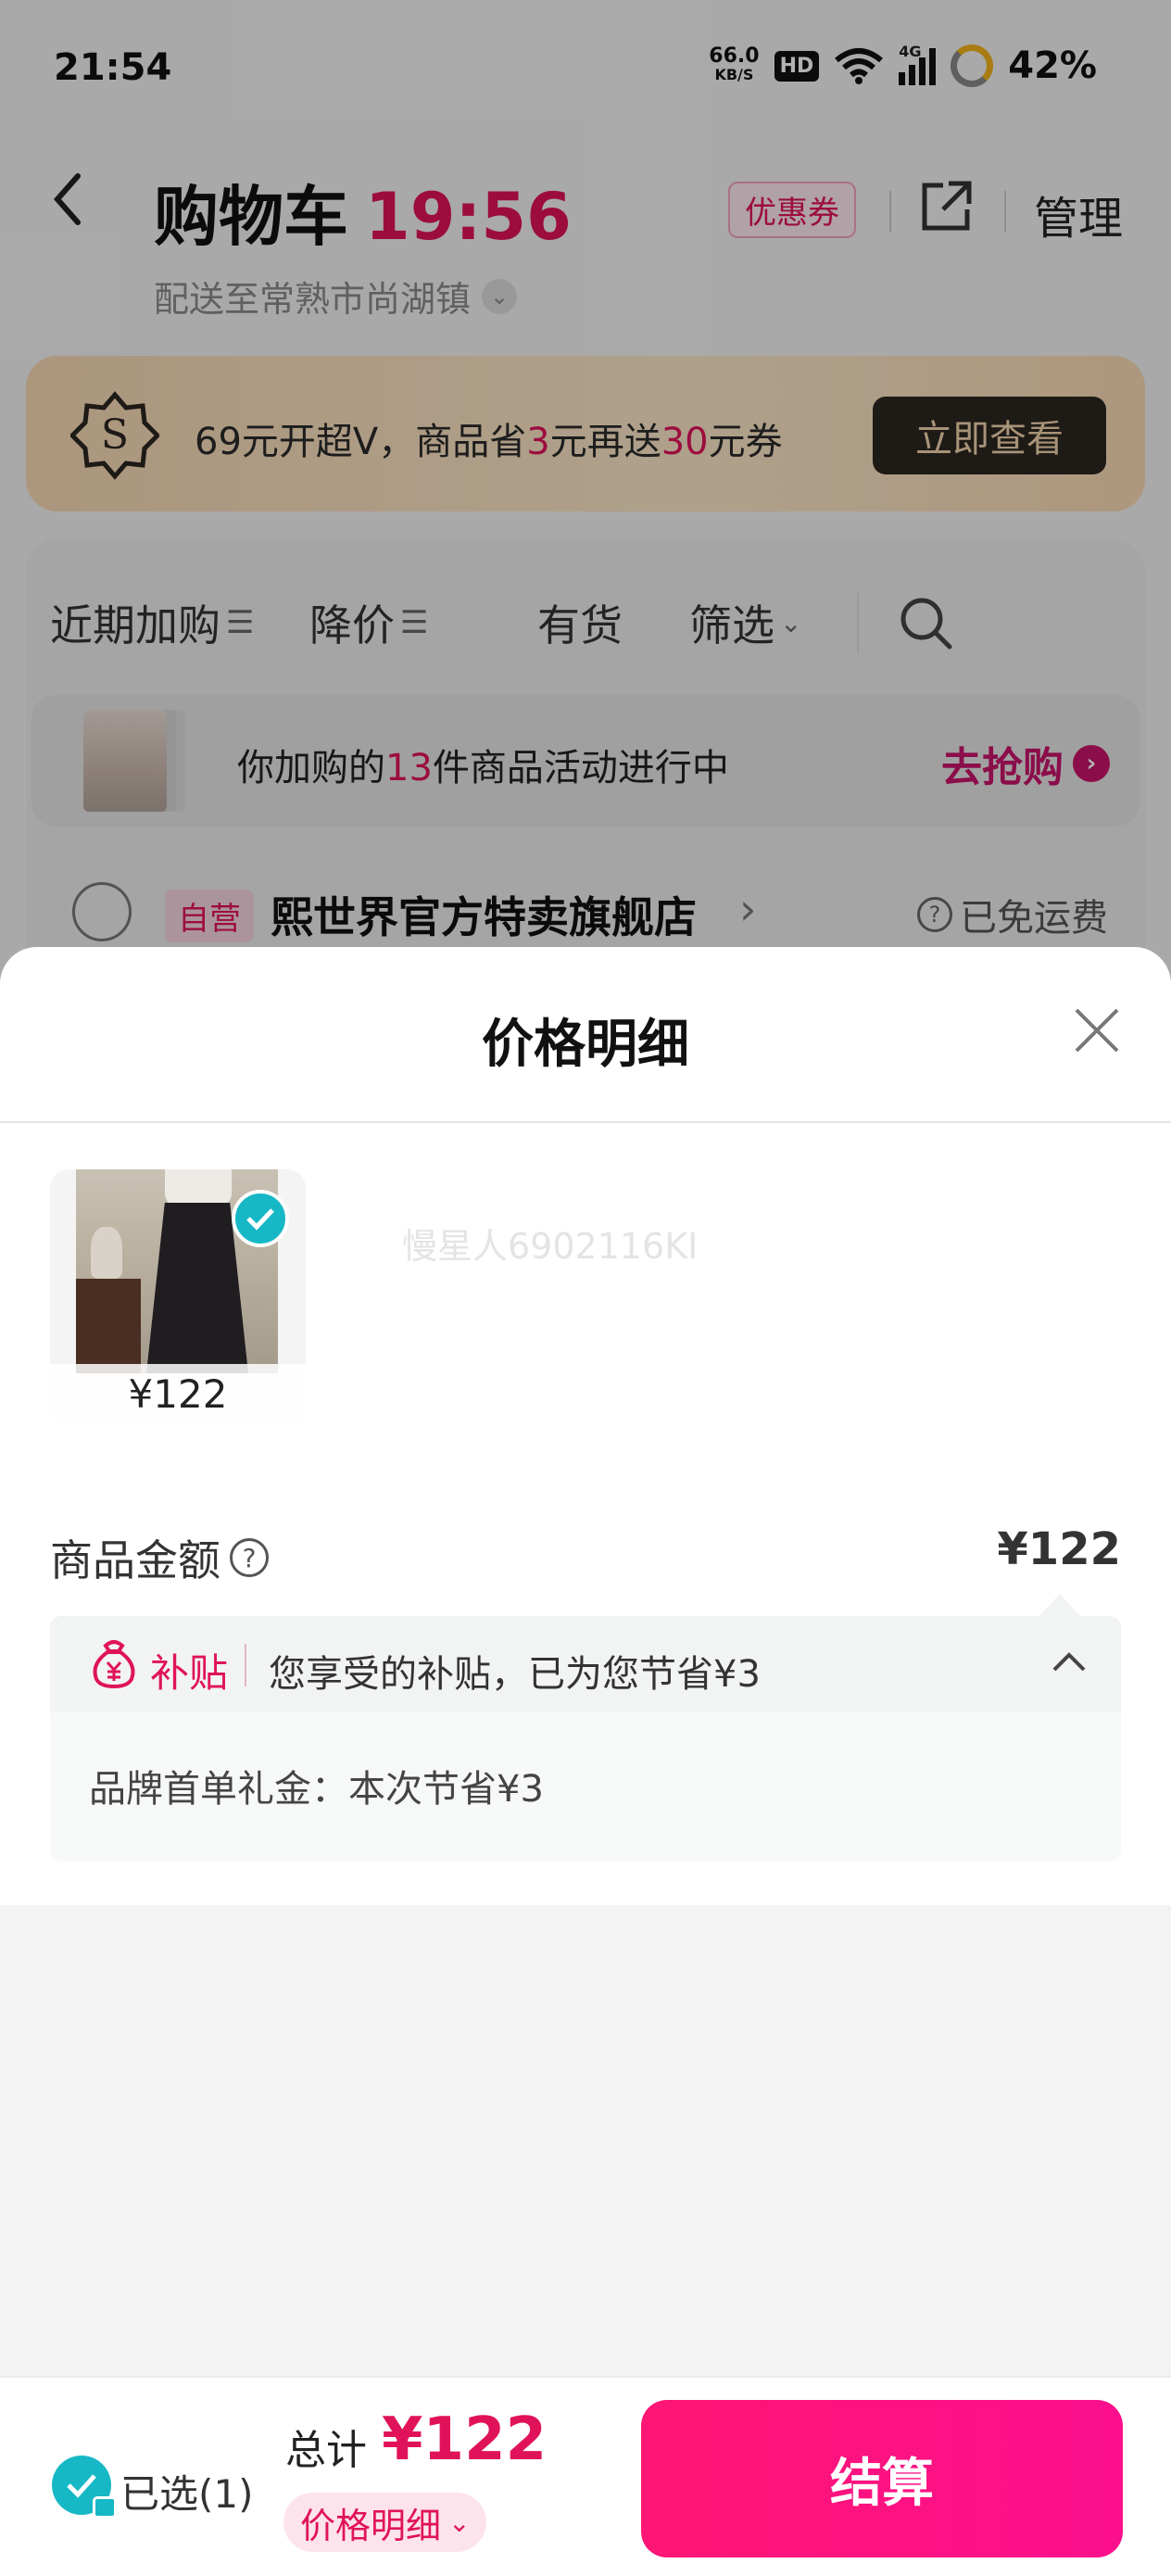 Image resolution: width=1171 pixels, height=2576 pixels. I want to click on subsidy-box: 补贴 您享受的补贴，已为您节省¥3 品牌首单礼金：本次节省¥3, so click(585, 1728).